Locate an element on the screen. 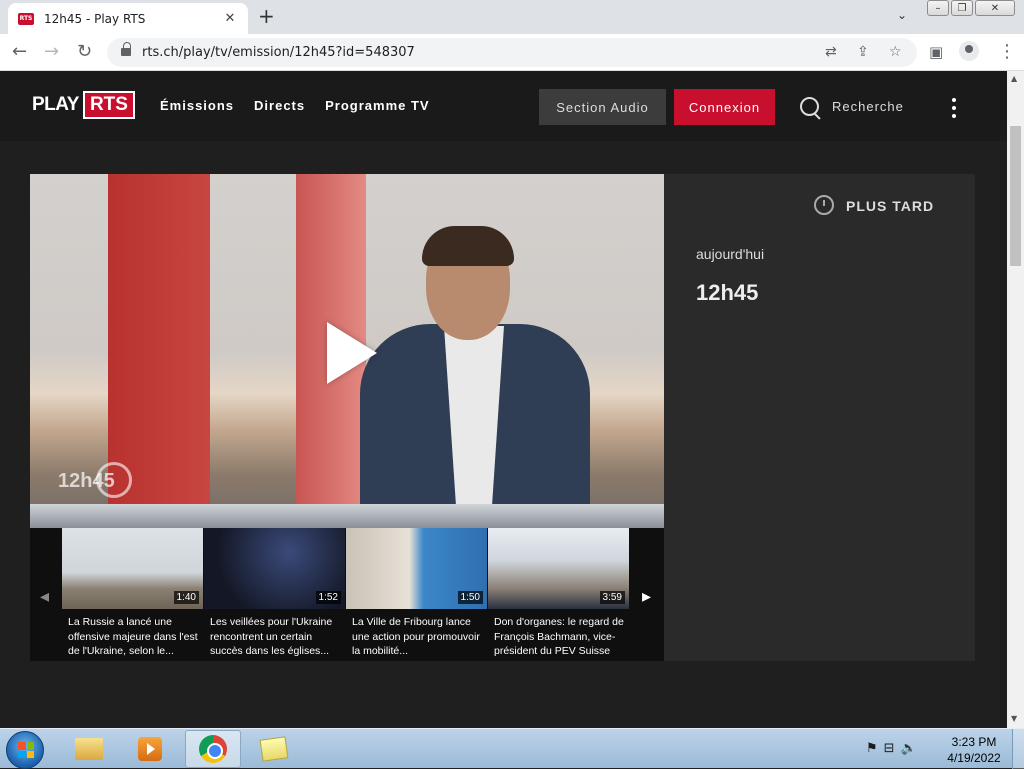 This screenshot has width=1024, height=769. media-player-taskbar-button is located at coordinates (150, 749).